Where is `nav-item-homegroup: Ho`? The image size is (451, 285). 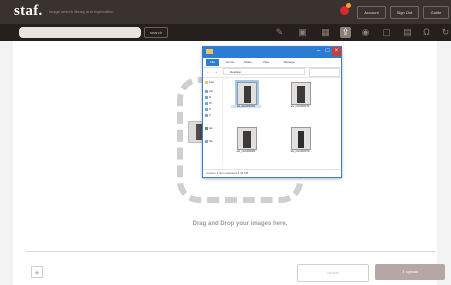
nav-item-homegroup: Ho is located at coordinates (213, 128).